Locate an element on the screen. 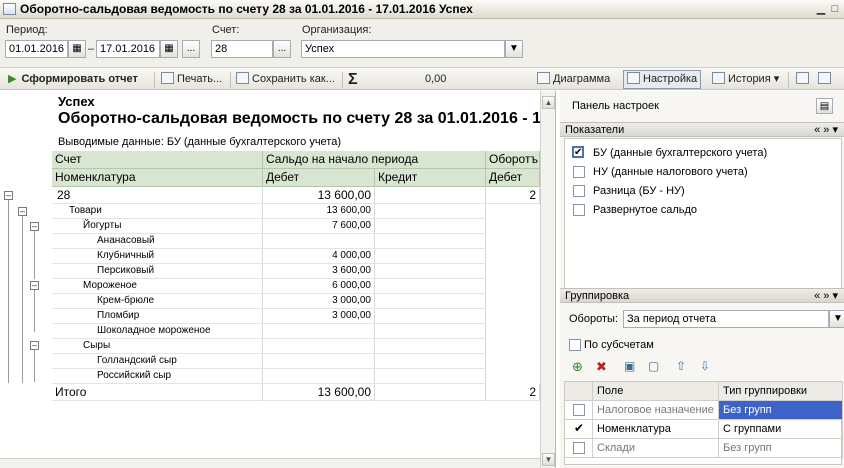 The height and width of the screenshot is (468, 844). settings-button: Настройка is located at coordinates (662, 79).